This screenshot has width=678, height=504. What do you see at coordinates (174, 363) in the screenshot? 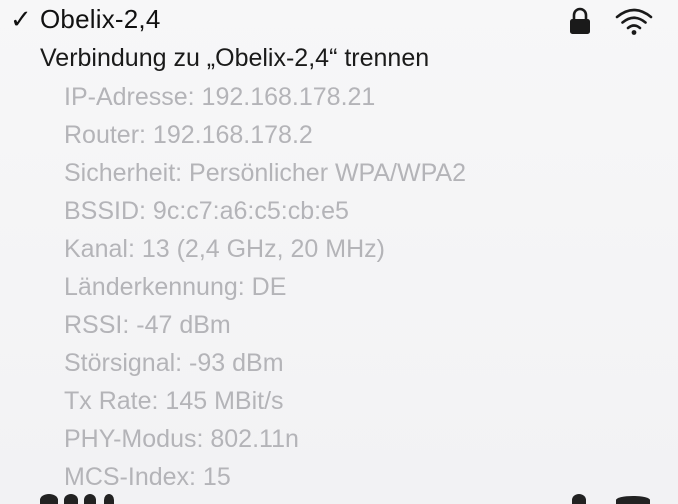
I see `detail-noise: Störsignal: -93 dBm` at bounding box center [174, 363].